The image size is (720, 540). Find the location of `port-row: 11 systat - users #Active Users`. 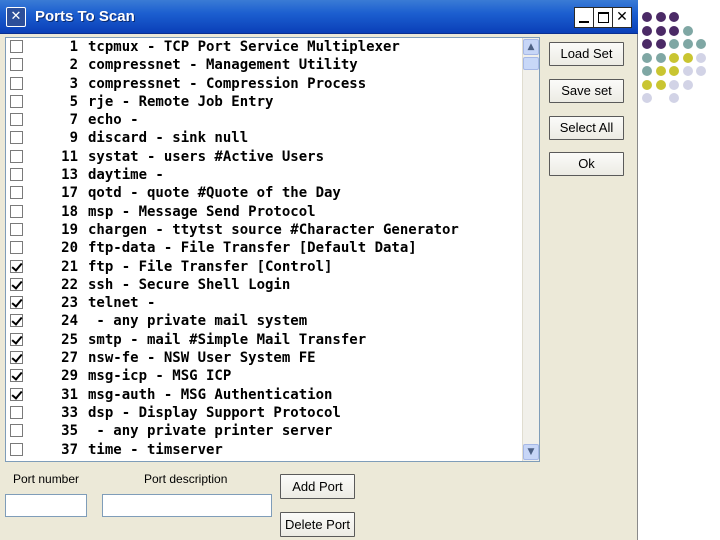

port-row: 11 systat - users #Active Users is located at coordinates (264, 157).